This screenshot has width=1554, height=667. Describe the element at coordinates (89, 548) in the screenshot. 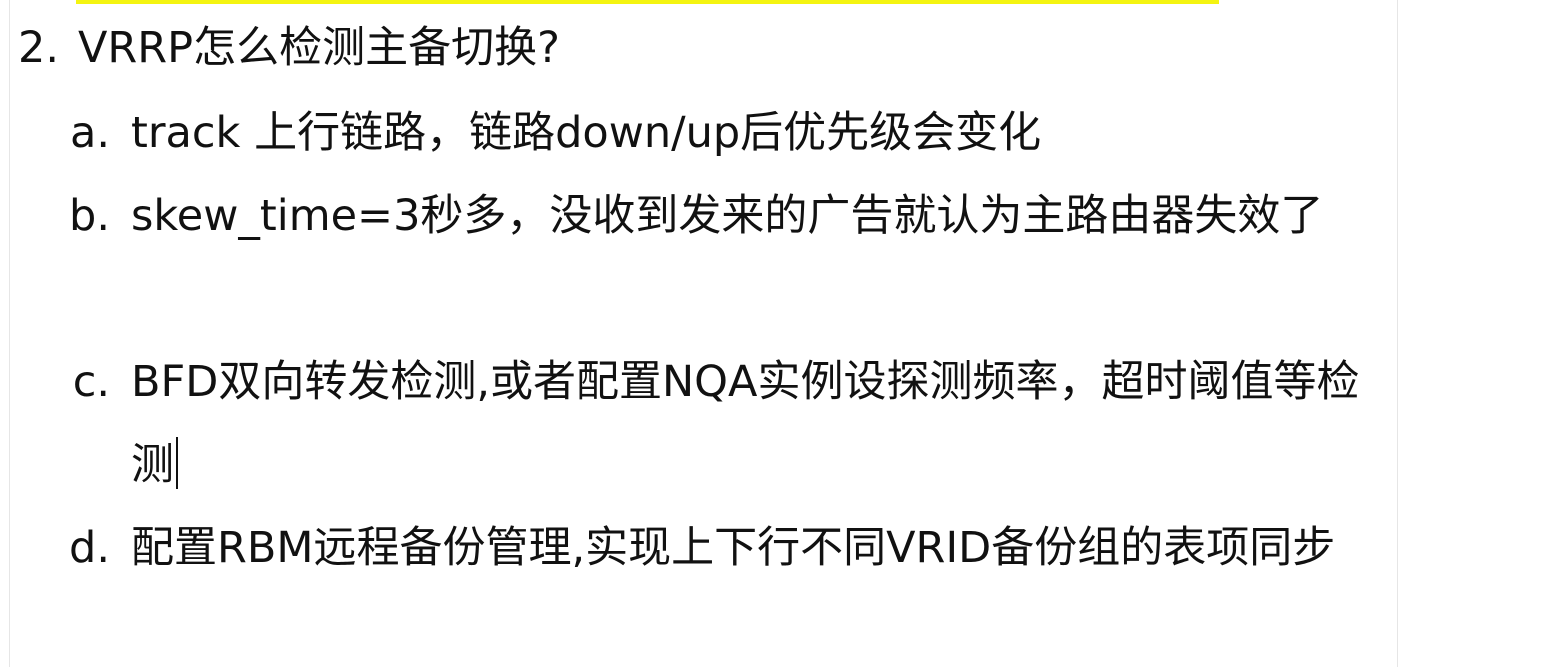

I see `list-marker: d.` at that location.